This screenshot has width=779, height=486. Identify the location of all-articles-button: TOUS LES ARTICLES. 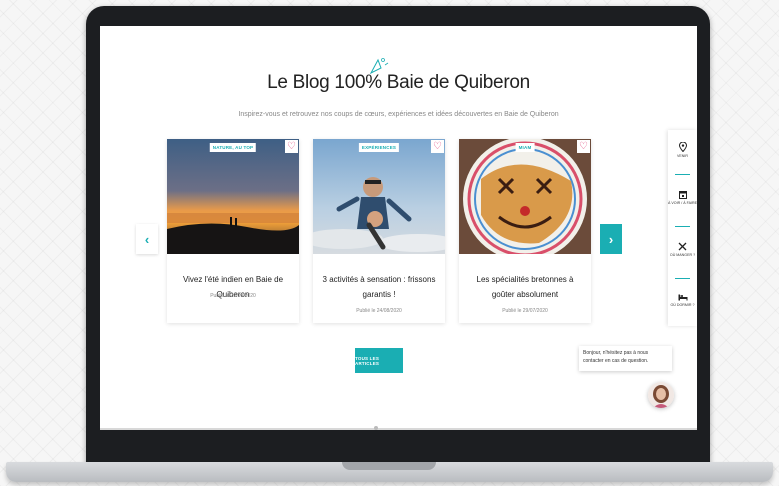
(379, 360).